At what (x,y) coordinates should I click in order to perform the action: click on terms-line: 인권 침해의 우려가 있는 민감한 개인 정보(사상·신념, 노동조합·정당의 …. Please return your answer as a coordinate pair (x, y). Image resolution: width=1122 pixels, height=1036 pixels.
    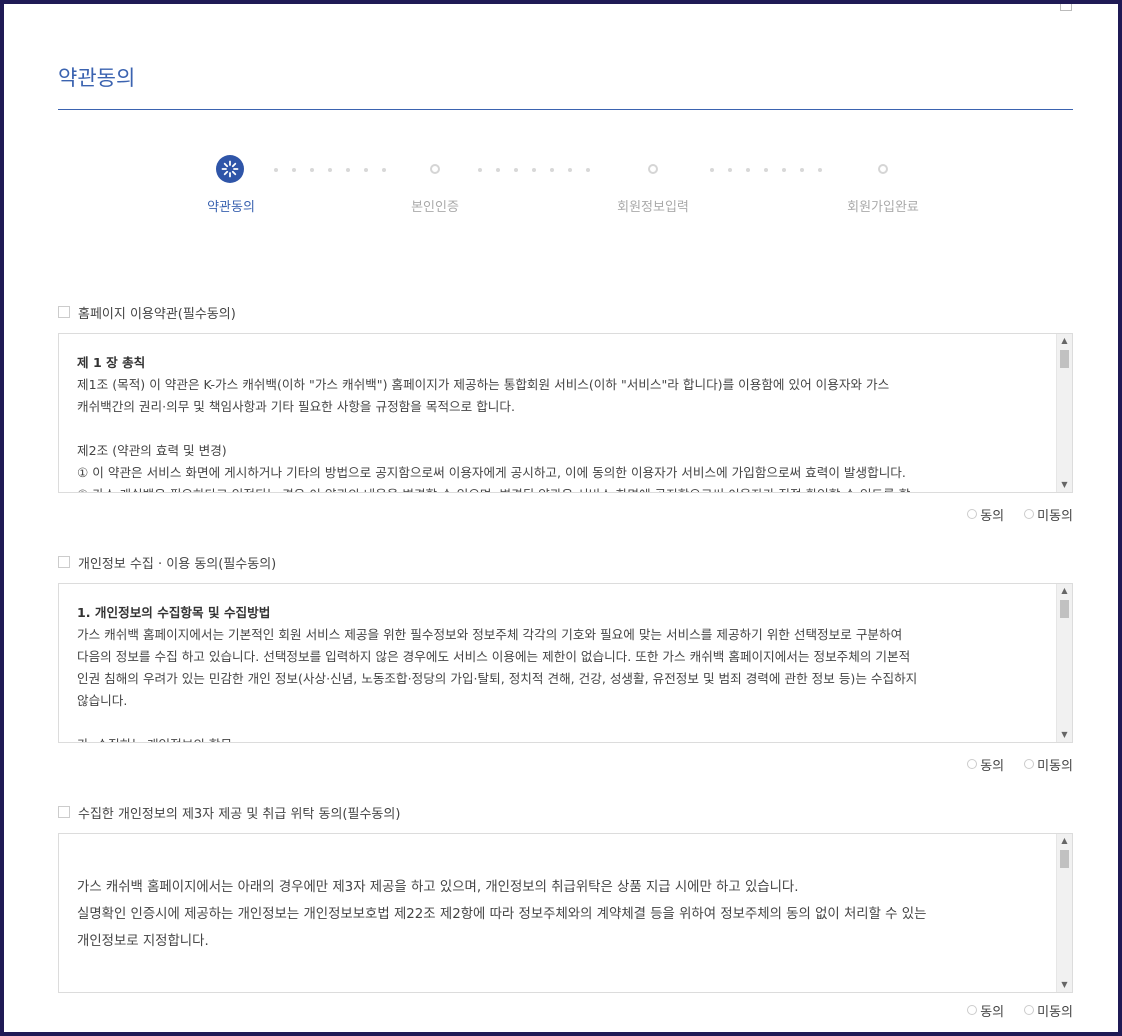
    Looking at the image, I should click on (497, 678).